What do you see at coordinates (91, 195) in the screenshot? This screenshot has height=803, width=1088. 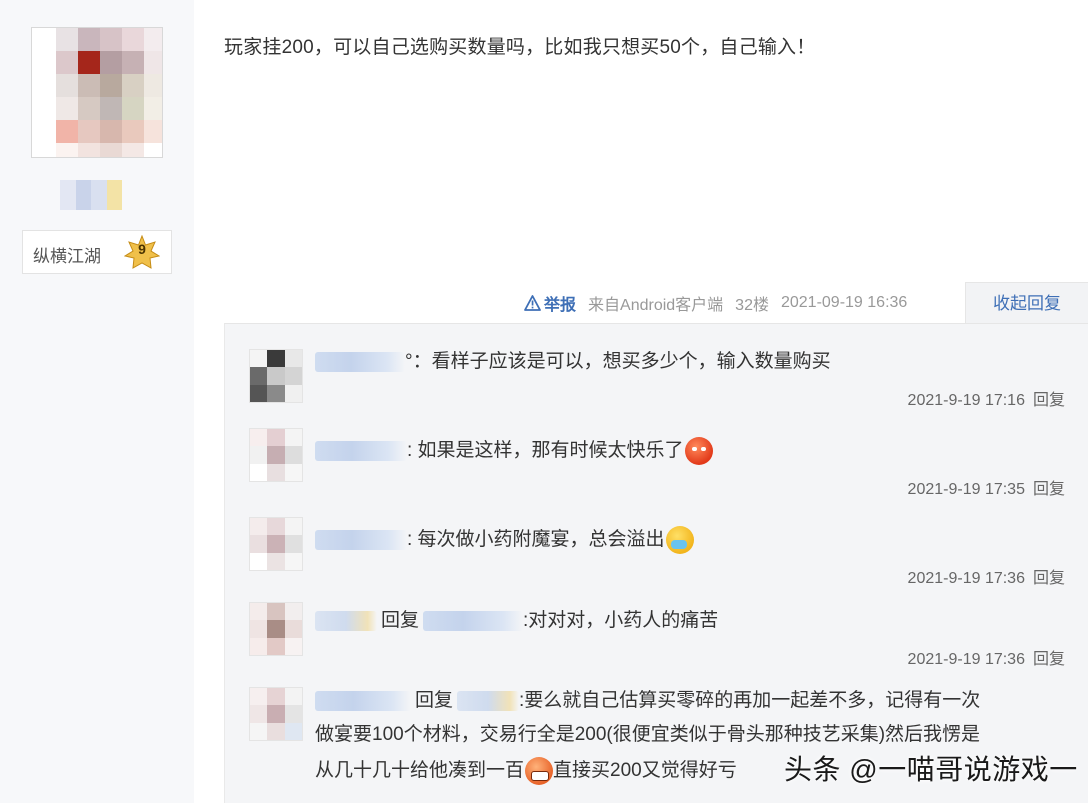 I see `author-name-blurred` at bounding box center [91, 195].